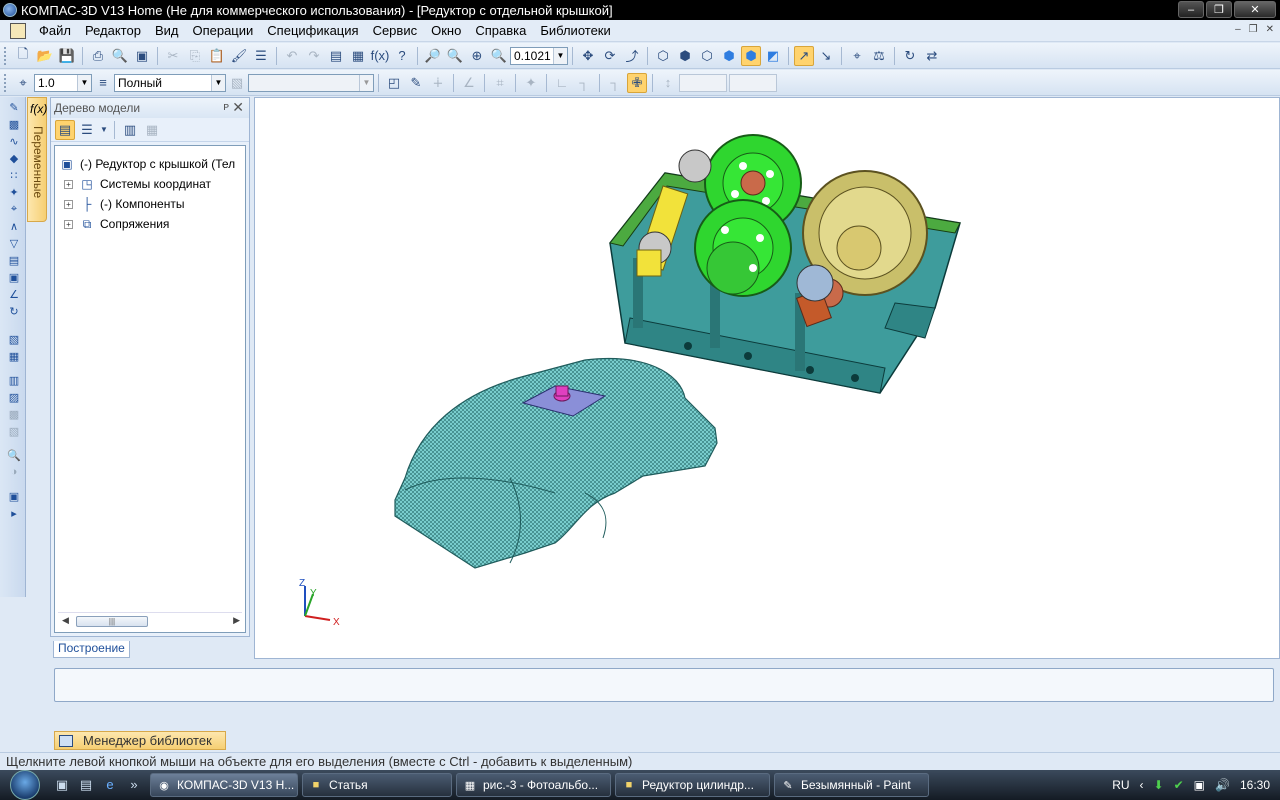 This screenshot has height=800, width=1280. I want to click on mass-properties-icon: ⚖, so click(879, 56).